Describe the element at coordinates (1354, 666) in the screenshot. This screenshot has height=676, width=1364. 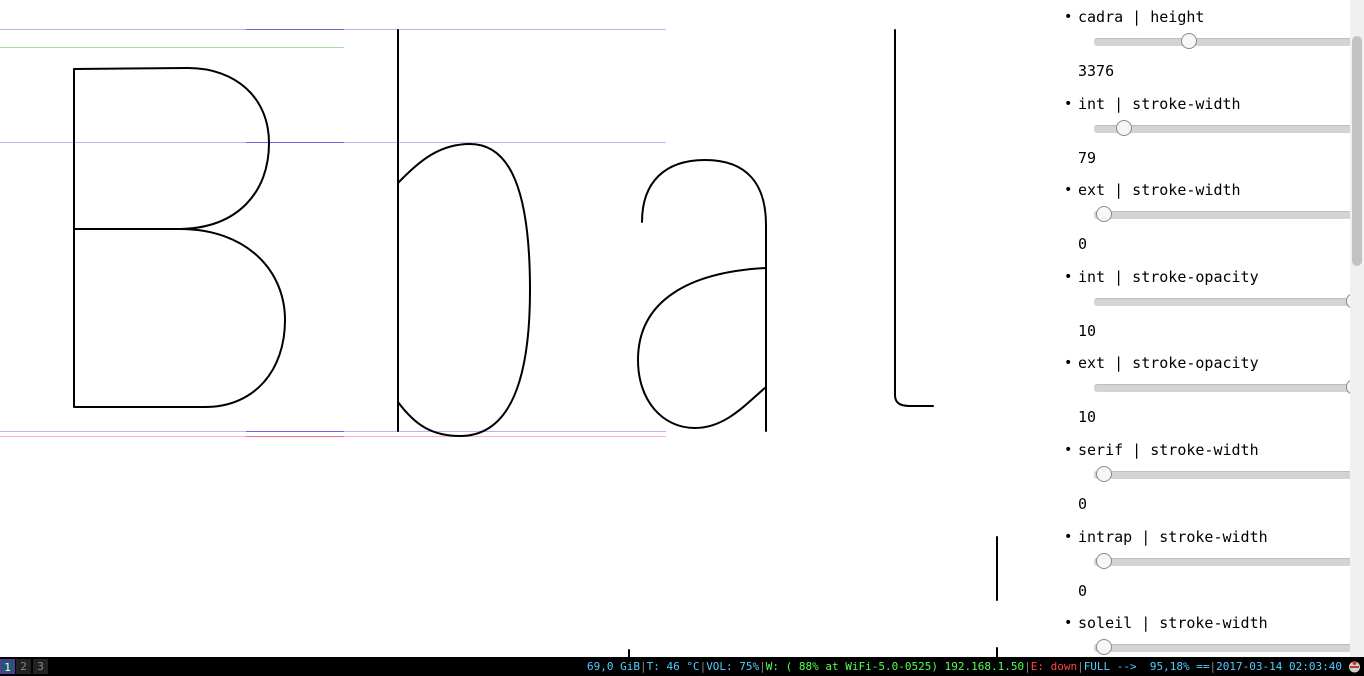
I see `tray-app-icon` at that location.